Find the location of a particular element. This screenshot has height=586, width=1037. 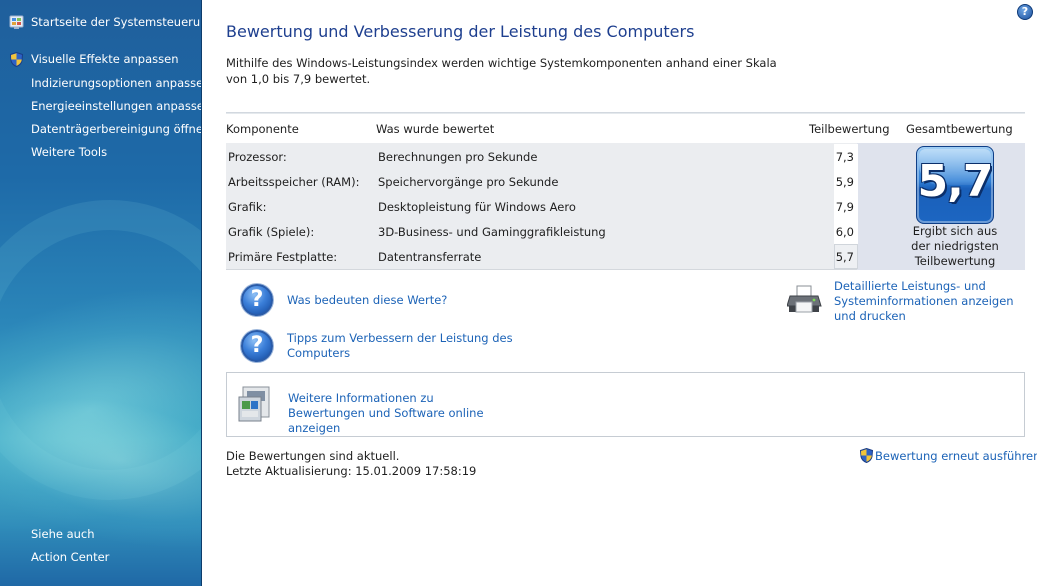

rated-label: Desktopleistung für Windows Aero is located at coordinates (477, 207).